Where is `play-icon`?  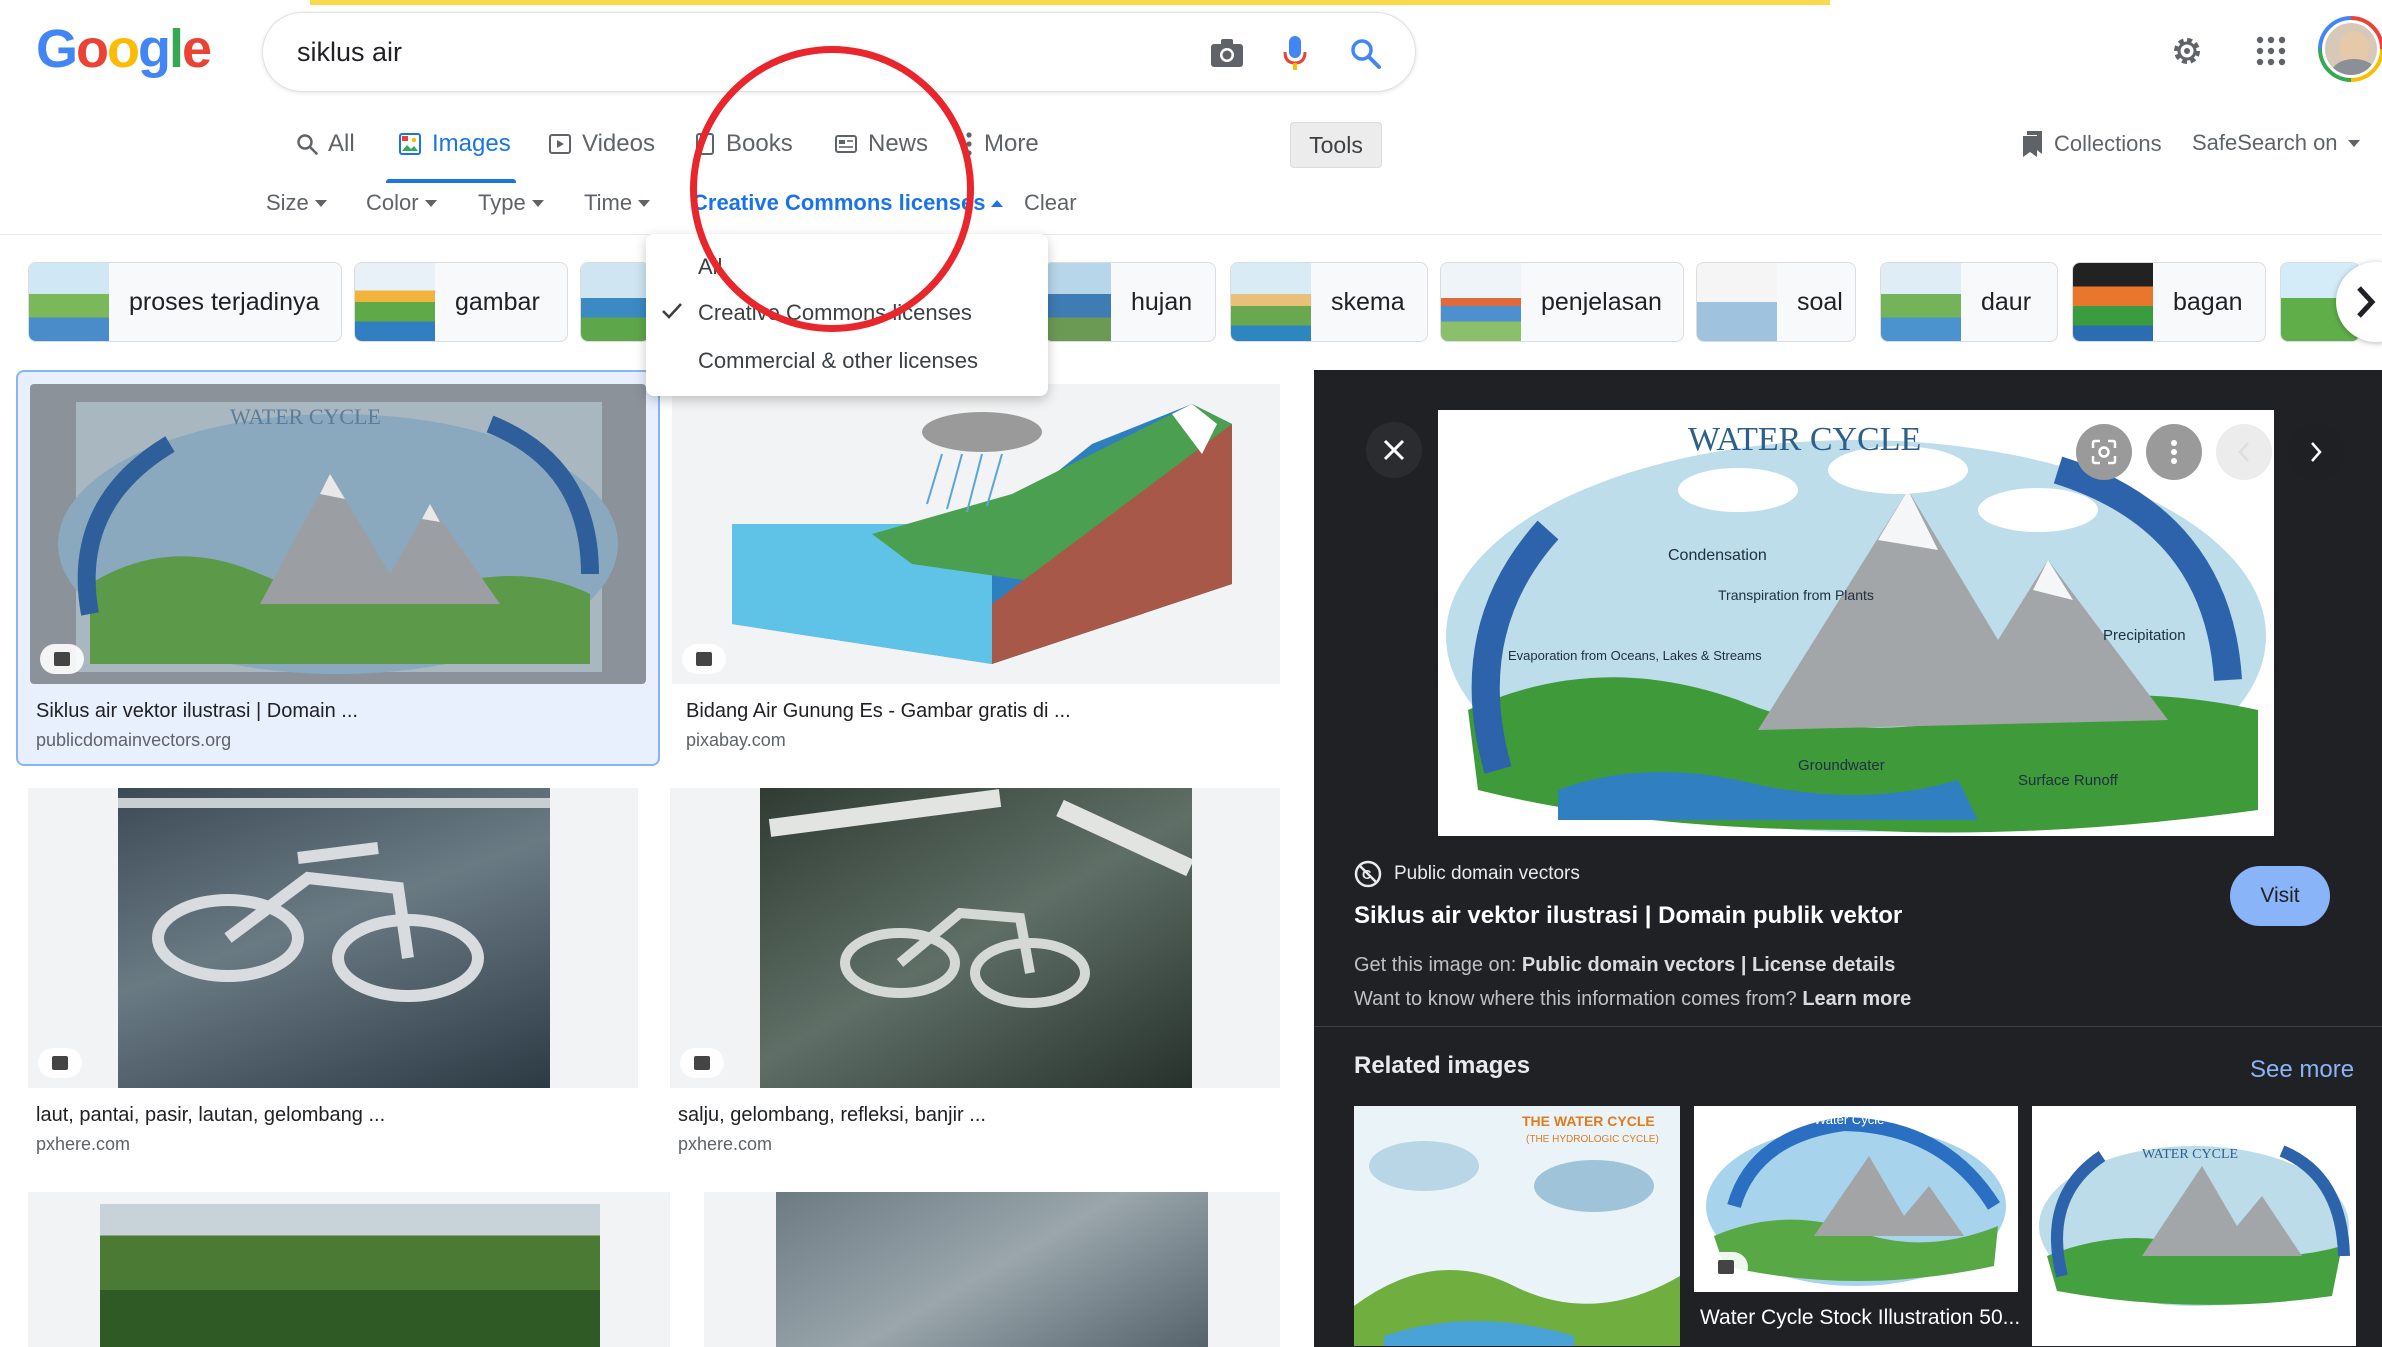 play-icon is located at coordinates (560, 144).